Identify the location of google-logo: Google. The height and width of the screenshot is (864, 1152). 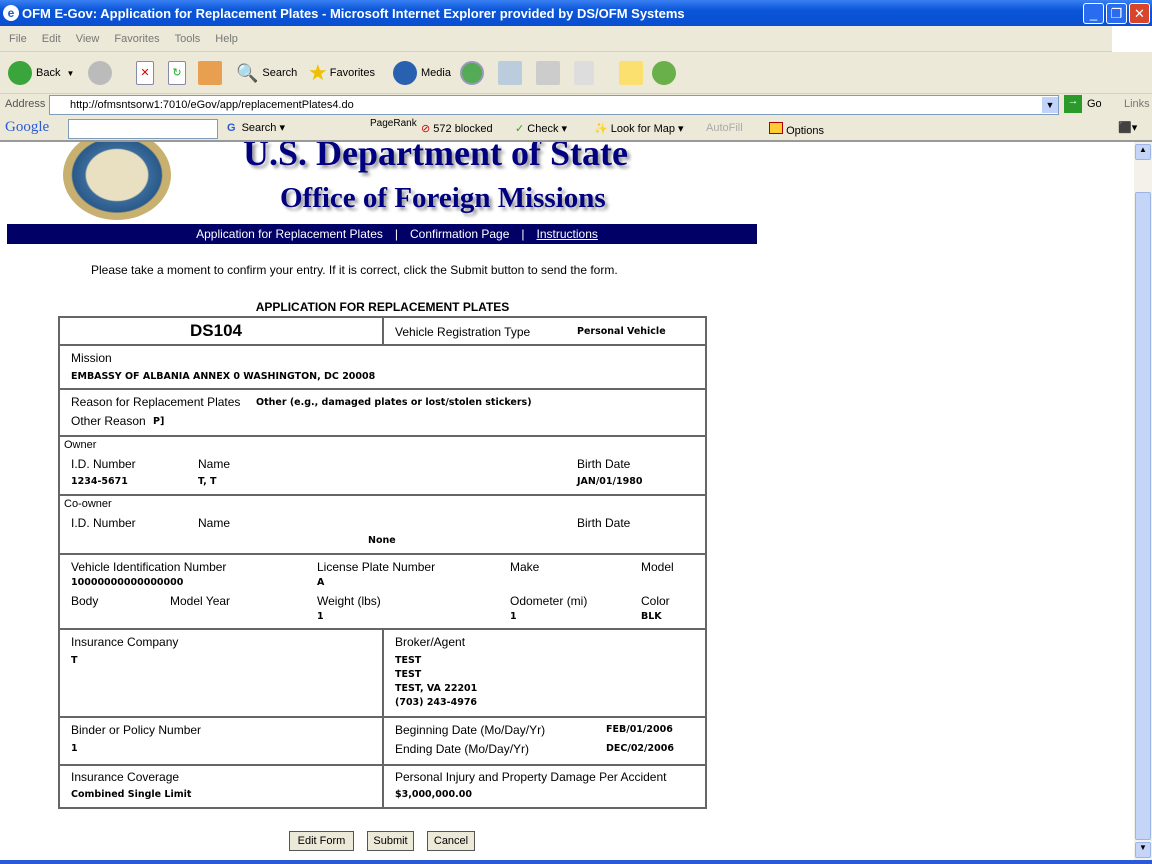
(27, 127).